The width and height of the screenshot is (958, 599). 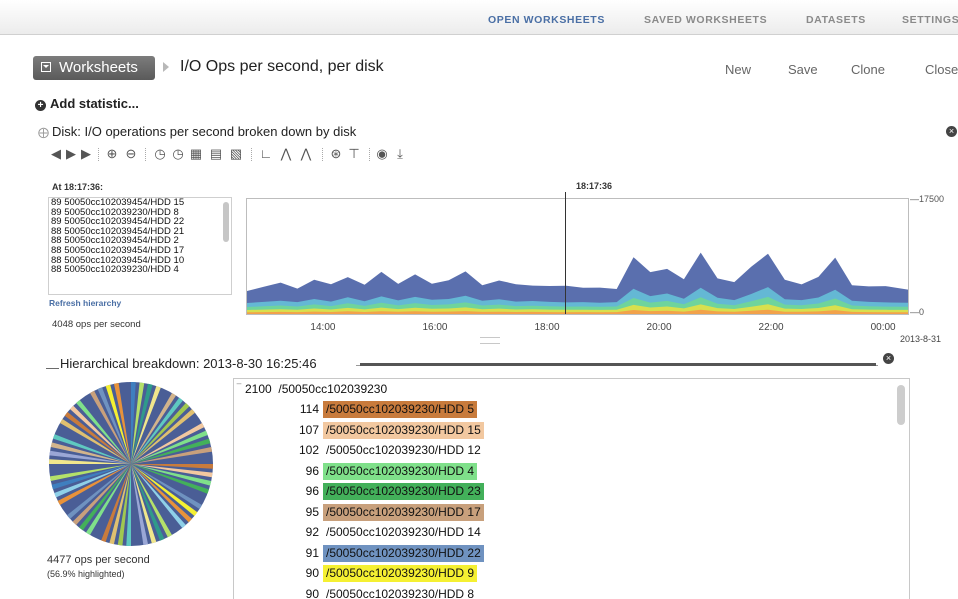 I want to click on breadcrumb-arrow-icon, so click(x=166, y=67).